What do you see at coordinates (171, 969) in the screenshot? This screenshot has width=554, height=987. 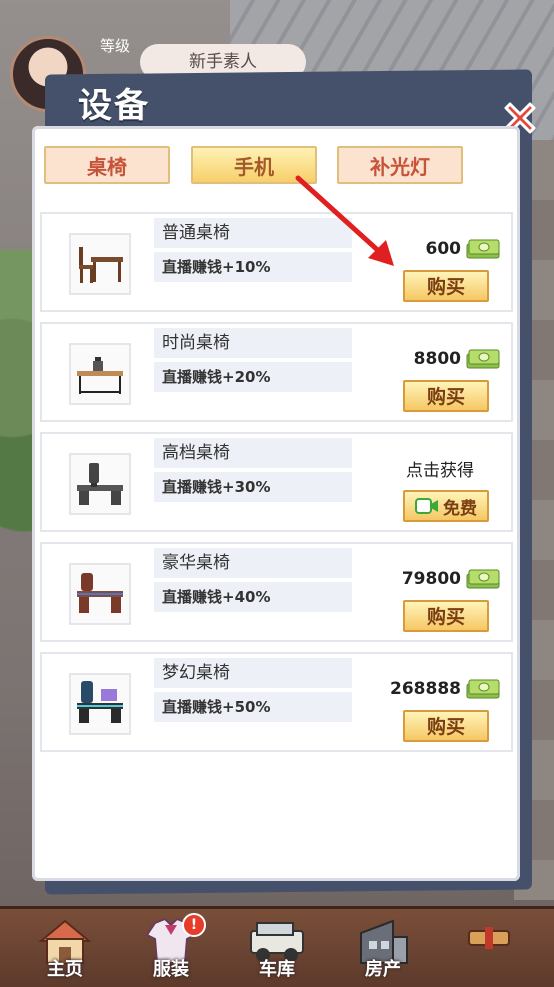 I see `nav-outfit-label: 服装` at bounding box center [171, 969].